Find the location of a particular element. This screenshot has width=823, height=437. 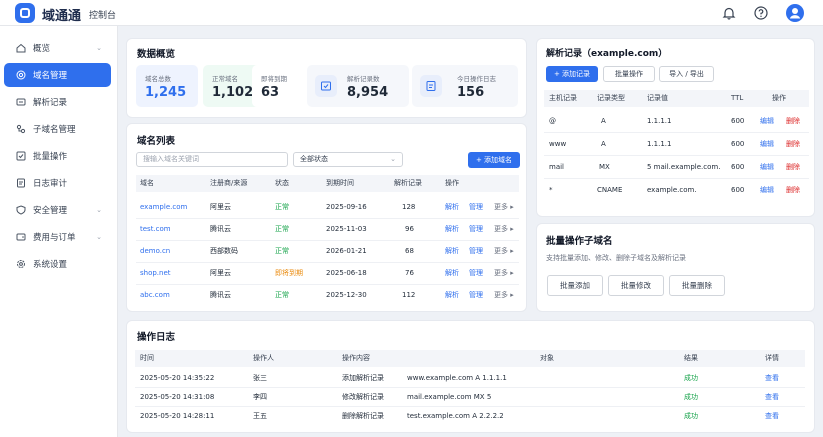

import-export-button: 导入 / 导出 is located at coordinates (686, 74).